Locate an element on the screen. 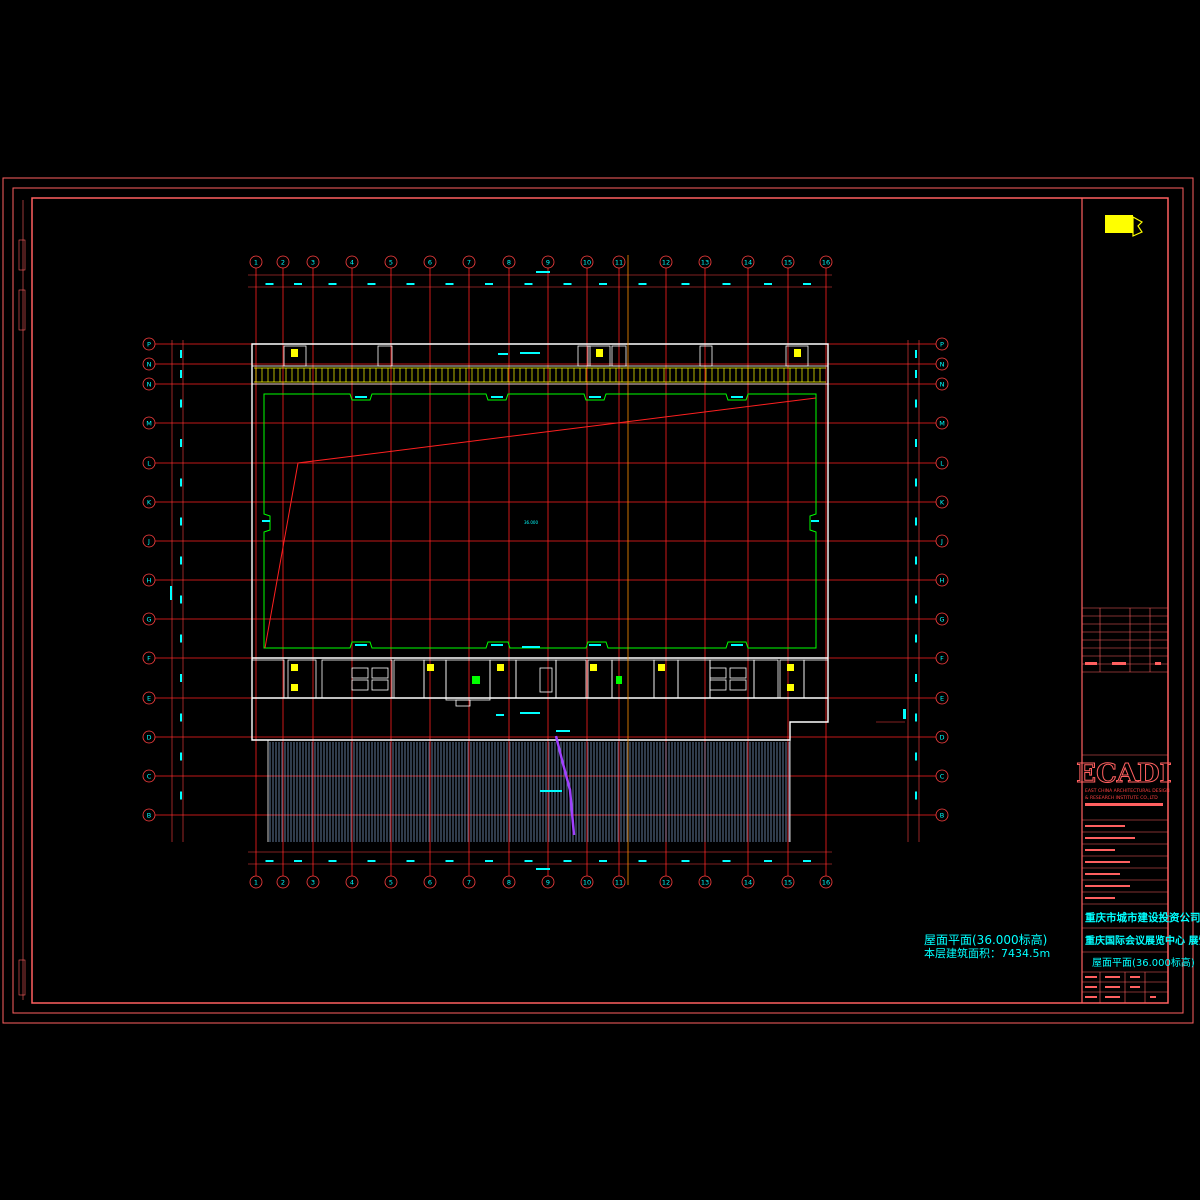 The image size is (1200, 1200). axis-label-left: L is located at coordinates (149, 464).